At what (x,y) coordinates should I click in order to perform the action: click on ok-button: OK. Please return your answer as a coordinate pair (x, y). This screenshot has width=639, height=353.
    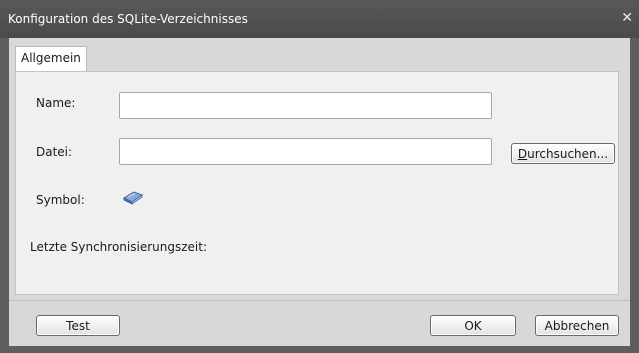
    Looking at the image, I should click on (473, 325).